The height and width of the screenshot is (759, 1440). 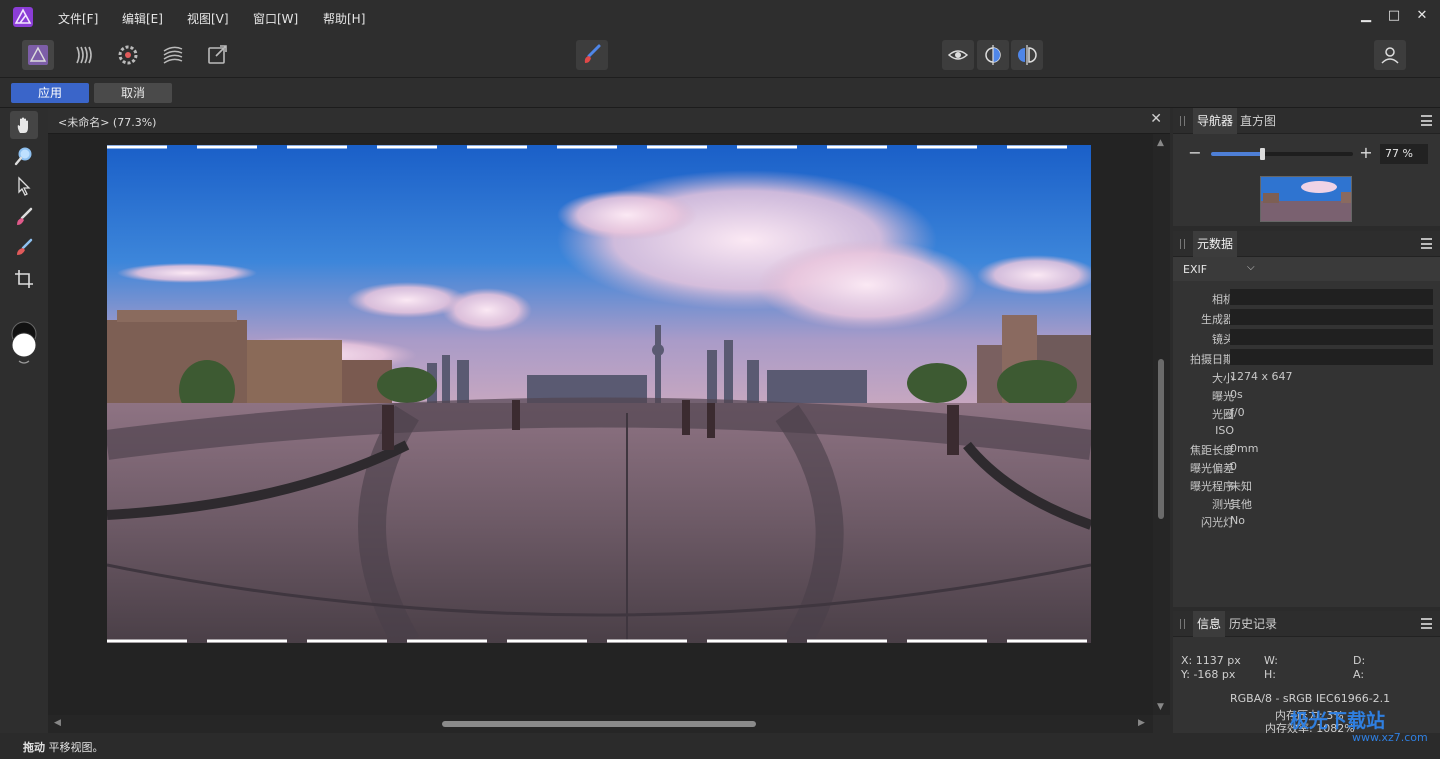 I want to click on zoom-tool, so click(x=24, y=156).